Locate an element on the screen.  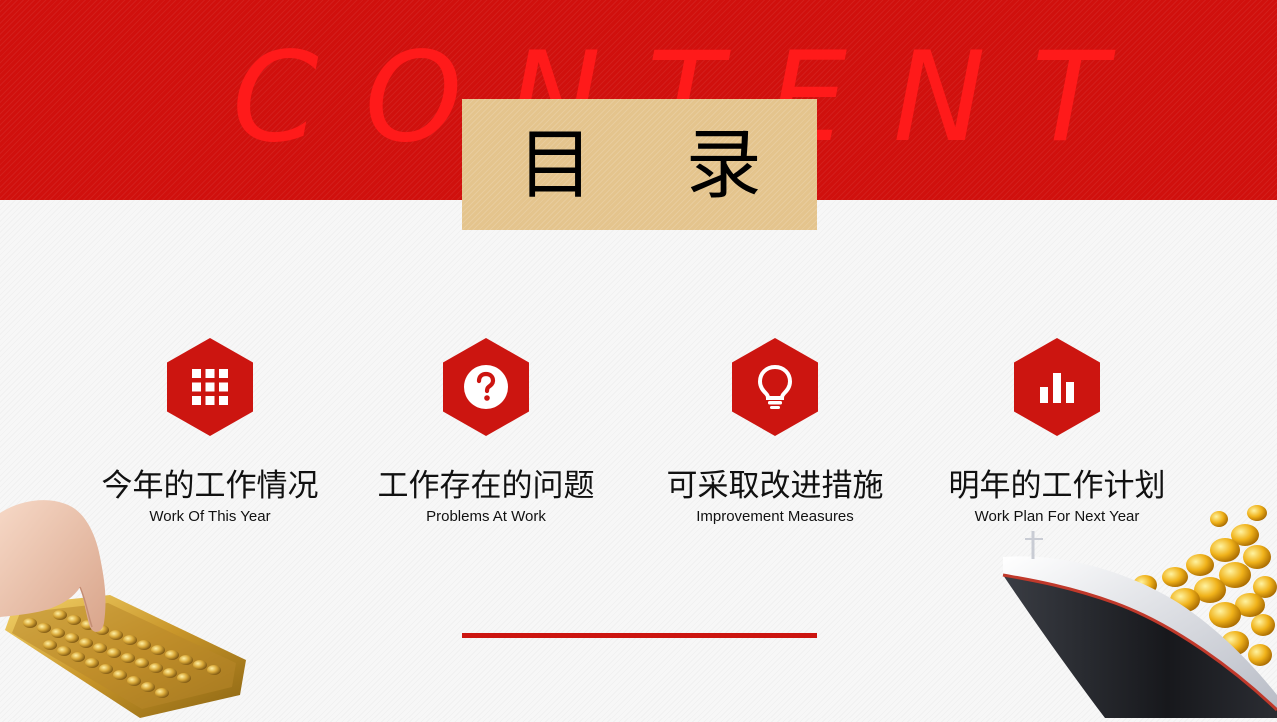
ship-gold-coins-image is located at coordinates (1136, 606).